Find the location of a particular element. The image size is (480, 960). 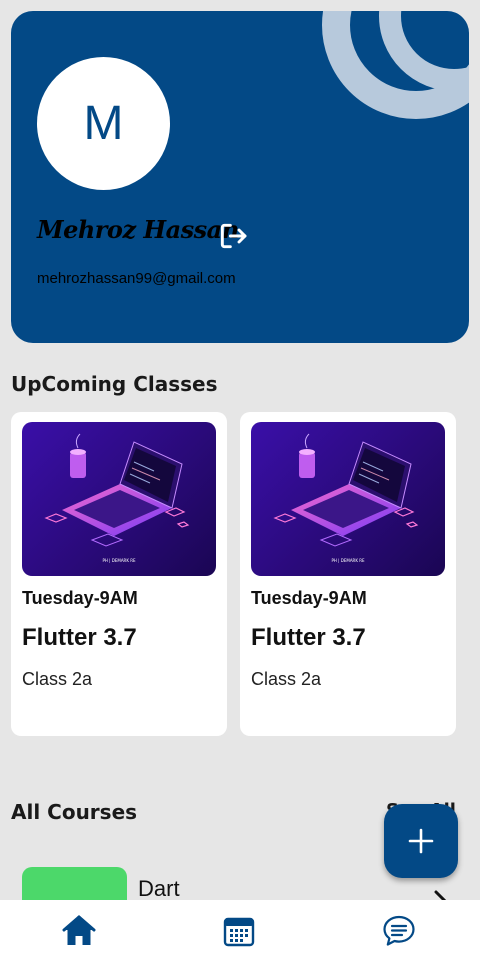

logout-icon is located at coordinates (233, 236).